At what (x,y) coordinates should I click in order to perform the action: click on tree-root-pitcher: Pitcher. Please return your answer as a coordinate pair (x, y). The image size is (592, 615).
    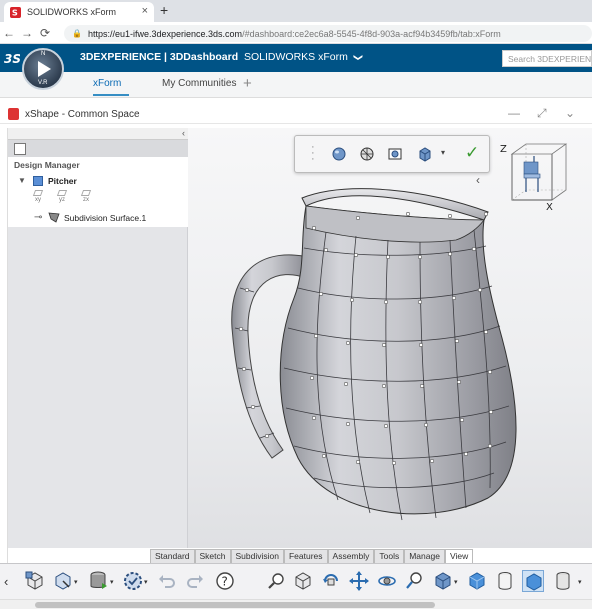
    Looking at the image, I should click on (62, 181).